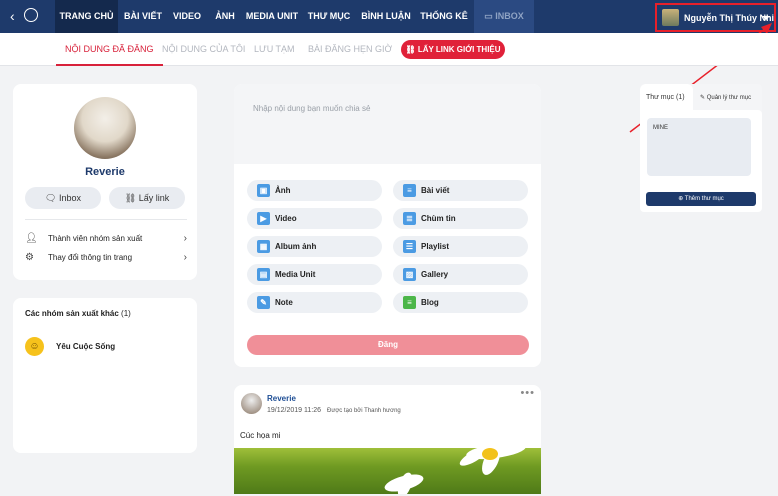 Image resolution: width=778 pixels, height=496 pixels. What do you see at coordinates (31, 15) in the screenshot?
I see `gauge-icon` at bounding box center [31, 15].